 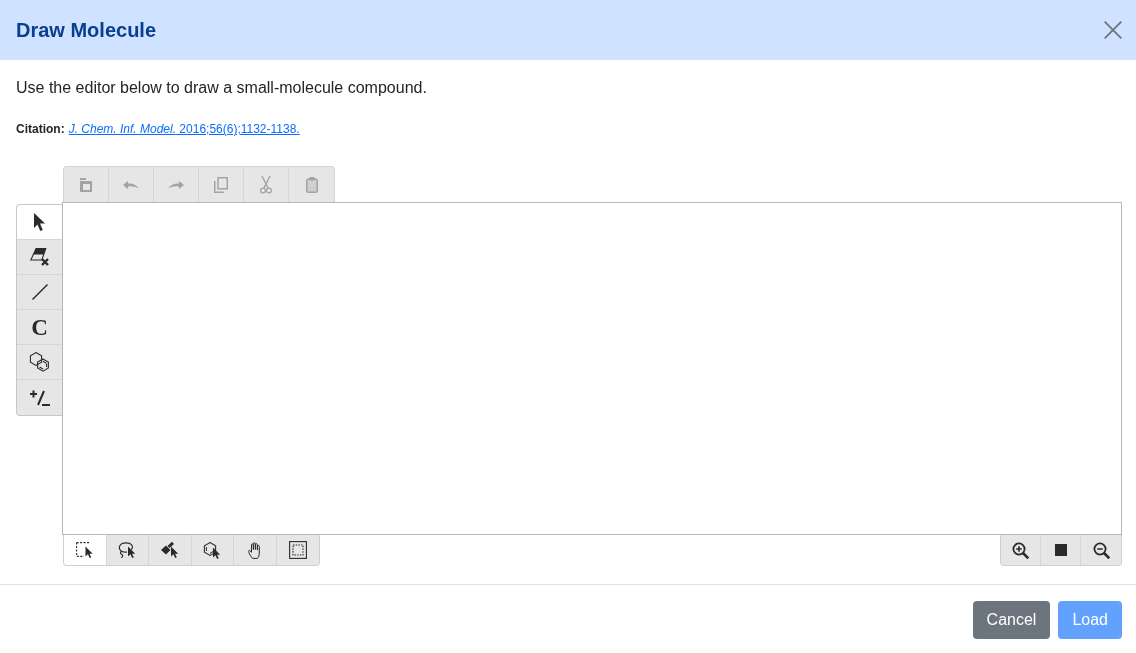 What do you see at coordinates (221, 184) in the screenshot?
I see `copy-icon` at bounding box center [221, 184].